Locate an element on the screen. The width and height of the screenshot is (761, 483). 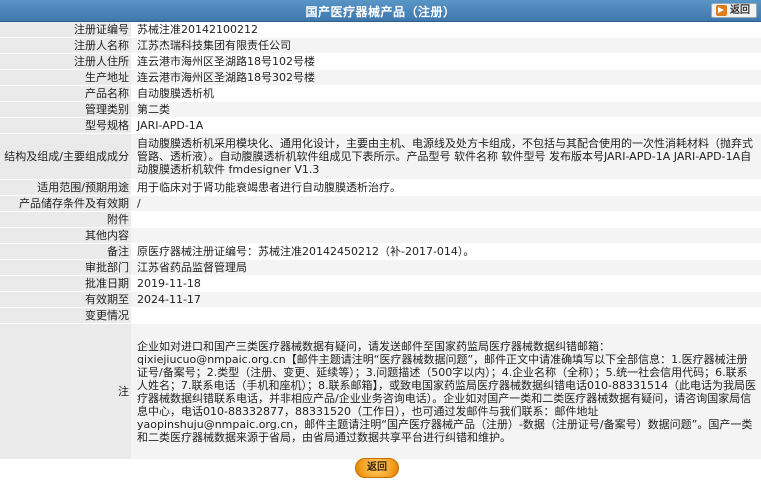
table-row: 附件 is located at coordinates (380, 219).